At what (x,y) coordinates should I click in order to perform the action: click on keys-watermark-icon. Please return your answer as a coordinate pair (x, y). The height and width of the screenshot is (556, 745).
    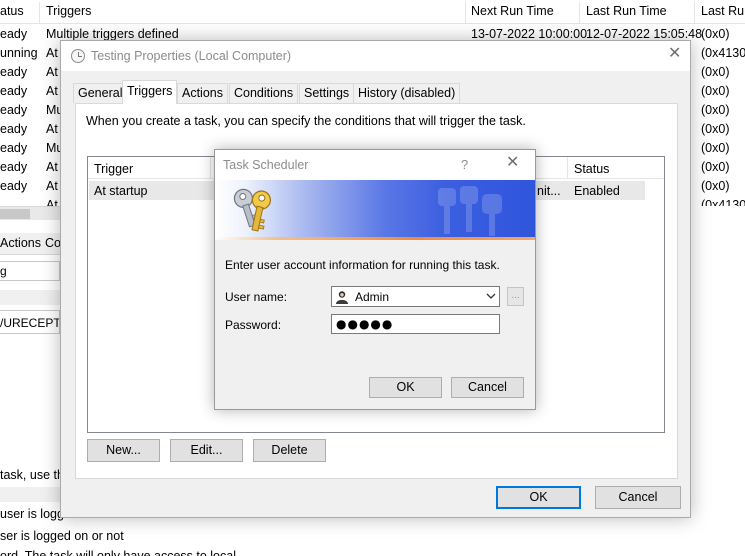
    Looking at the image, I should click on (470, 211).